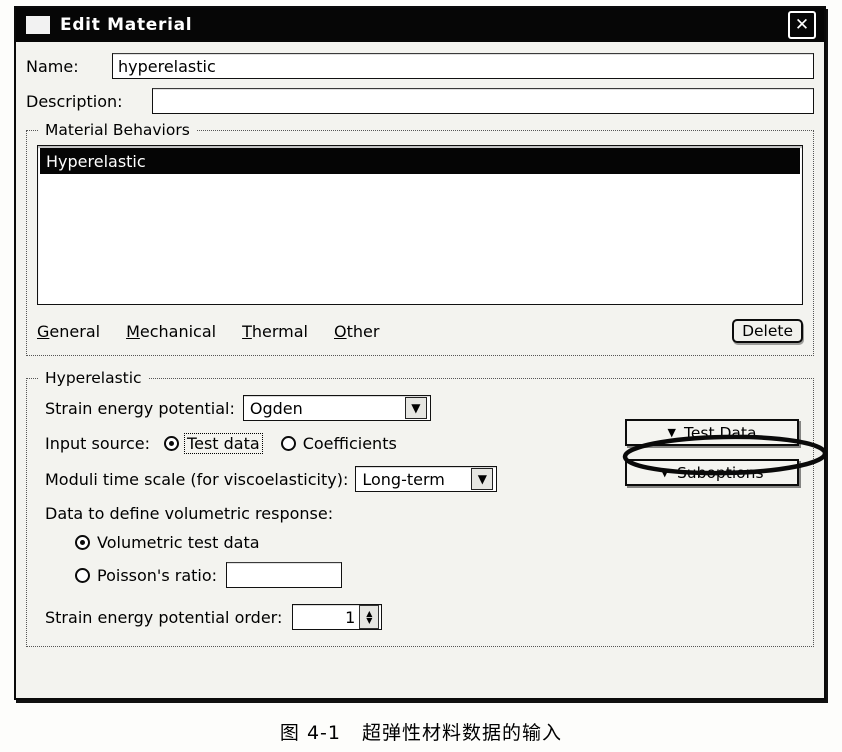 The width and height of the screenshot is (842, 752). Describe the element at coordinates (82, 542) in the screenshot. I see `radio-volumetric-test-data` at that location.